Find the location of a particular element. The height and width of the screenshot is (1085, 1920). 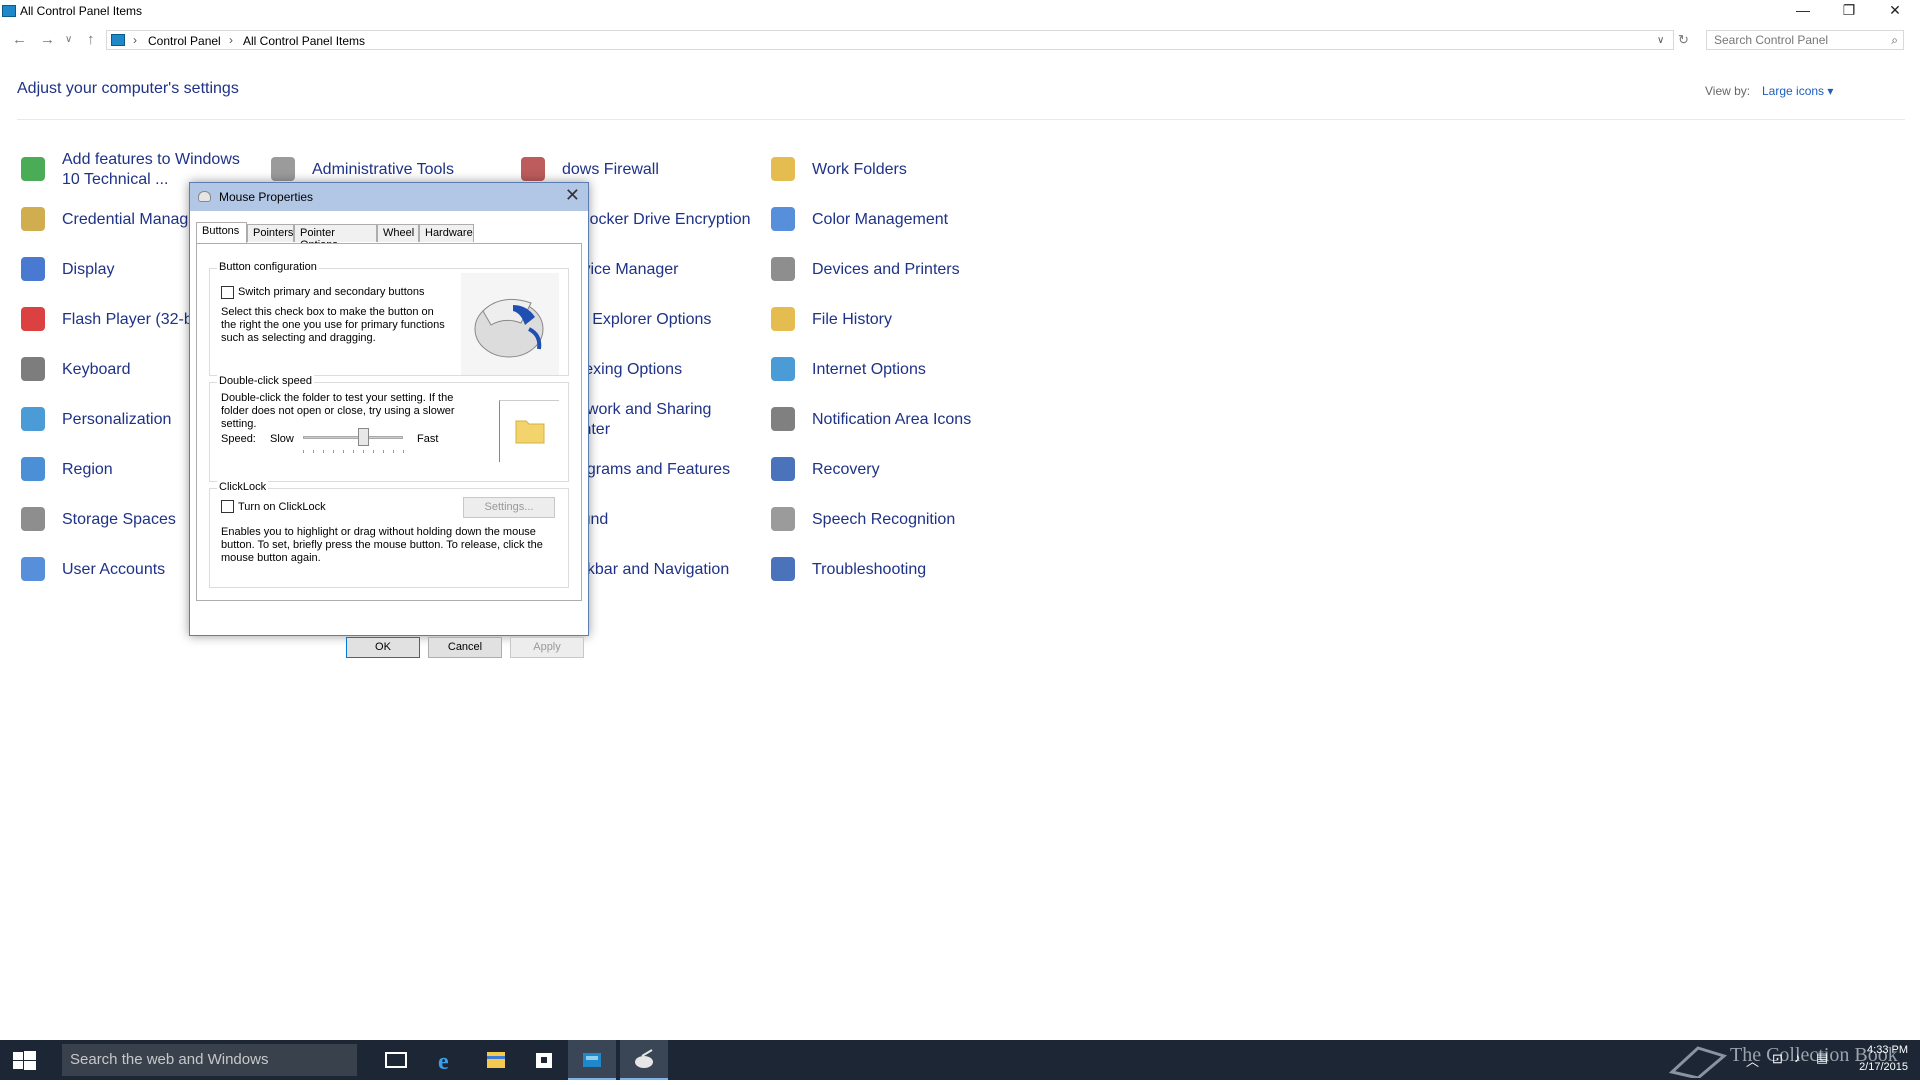

task-view-icon is located at coordinates (396, 1060).